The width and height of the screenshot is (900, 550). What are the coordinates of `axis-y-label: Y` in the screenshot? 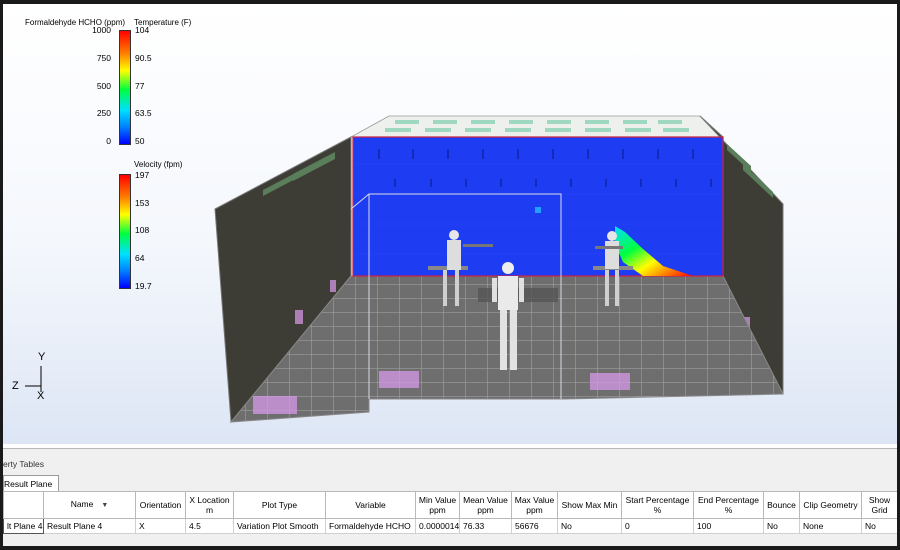 It's located at (42, 357).